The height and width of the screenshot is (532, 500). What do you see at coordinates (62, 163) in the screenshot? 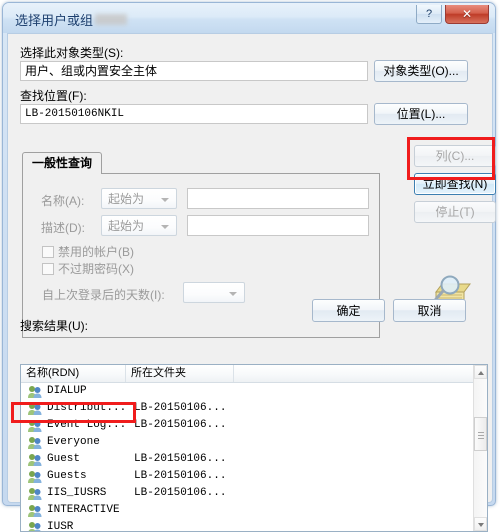
I see `tab-common-queries: 一般性查询` at bounding box center [62, 163].